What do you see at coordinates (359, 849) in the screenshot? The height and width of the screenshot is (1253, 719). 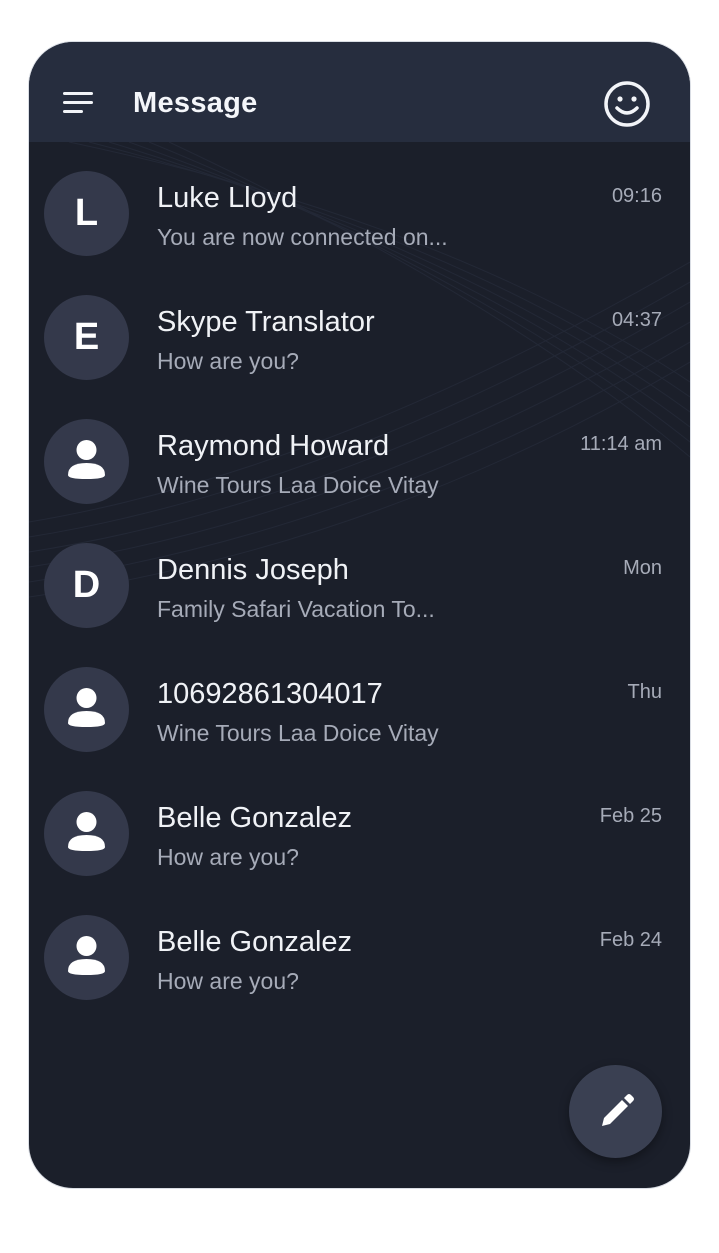 I see `list-item: Belle Gonzalez How are you? Feb 25` at bounding box center [359, 849].